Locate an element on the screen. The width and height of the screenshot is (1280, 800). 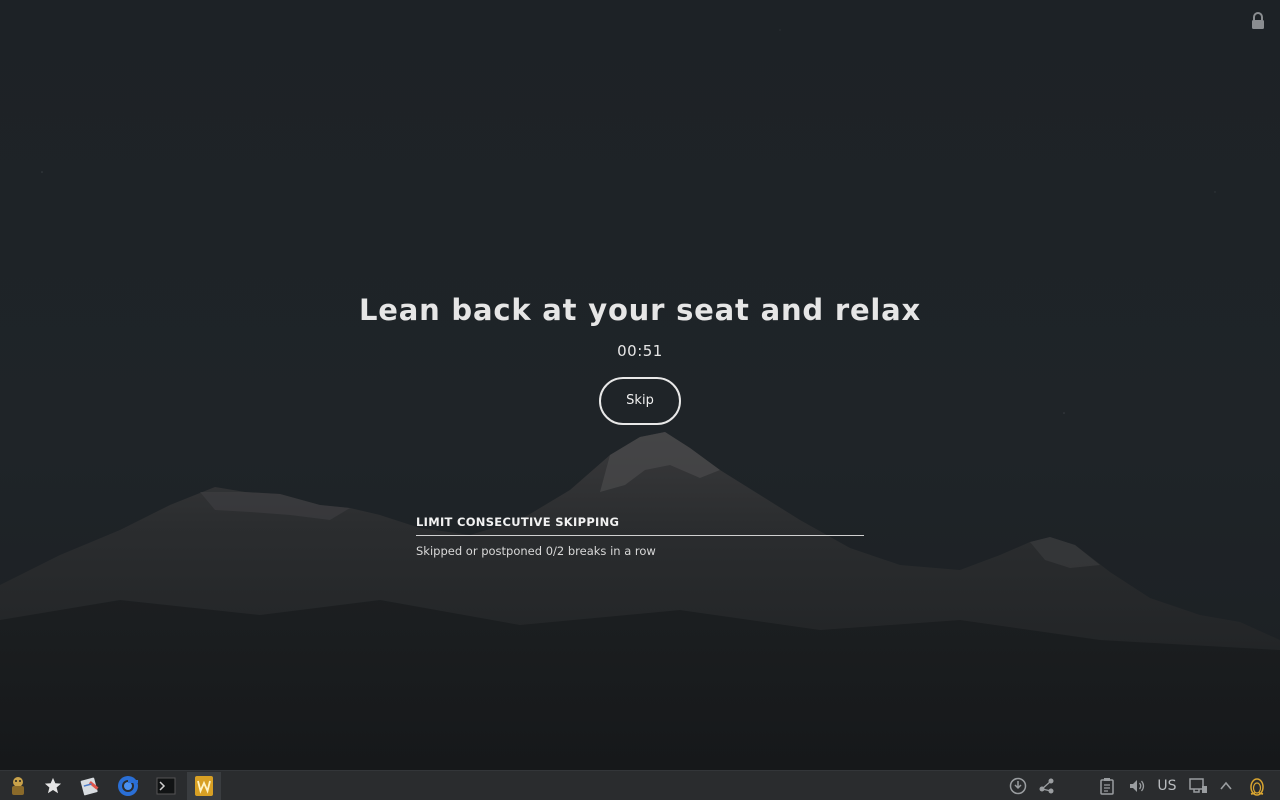
taskbar-launcher-writer is located at coordinates (204, 786).